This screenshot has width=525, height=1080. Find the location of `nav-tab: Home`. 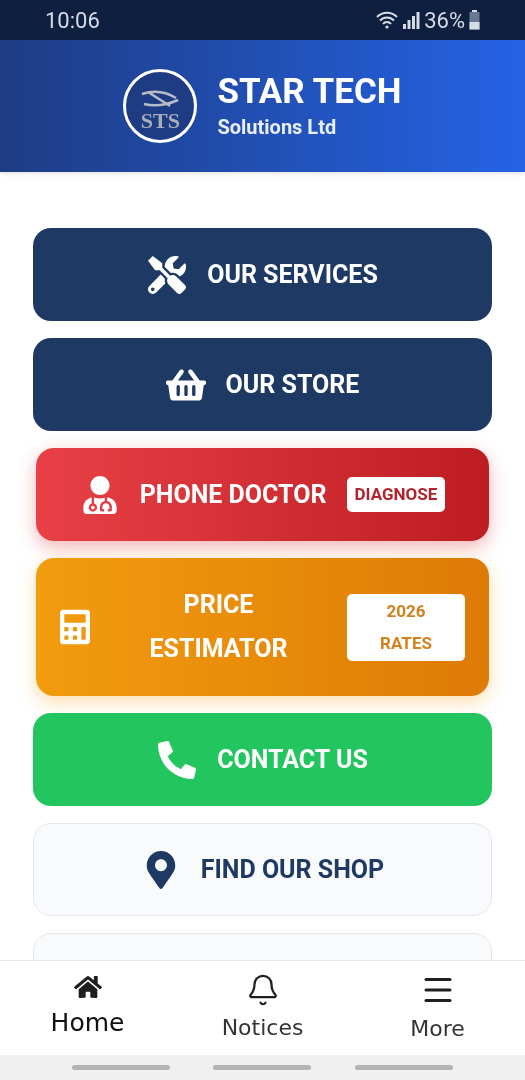

nav-tab: Home is located at coordinates (87, 1008).